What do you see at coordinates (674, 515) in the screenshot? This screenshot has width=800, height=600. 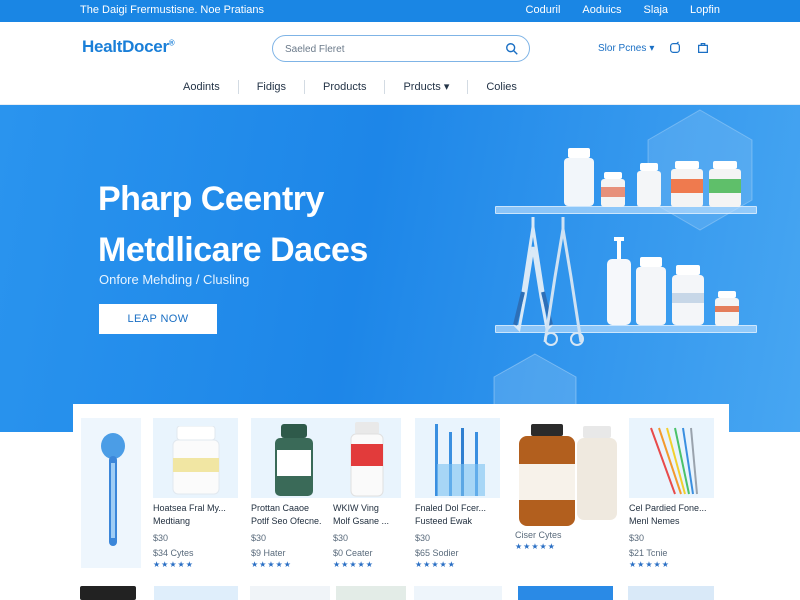 I see `product-name: Cel Pardied Fone... Menl Nemes` at bounding box center [674, 515].